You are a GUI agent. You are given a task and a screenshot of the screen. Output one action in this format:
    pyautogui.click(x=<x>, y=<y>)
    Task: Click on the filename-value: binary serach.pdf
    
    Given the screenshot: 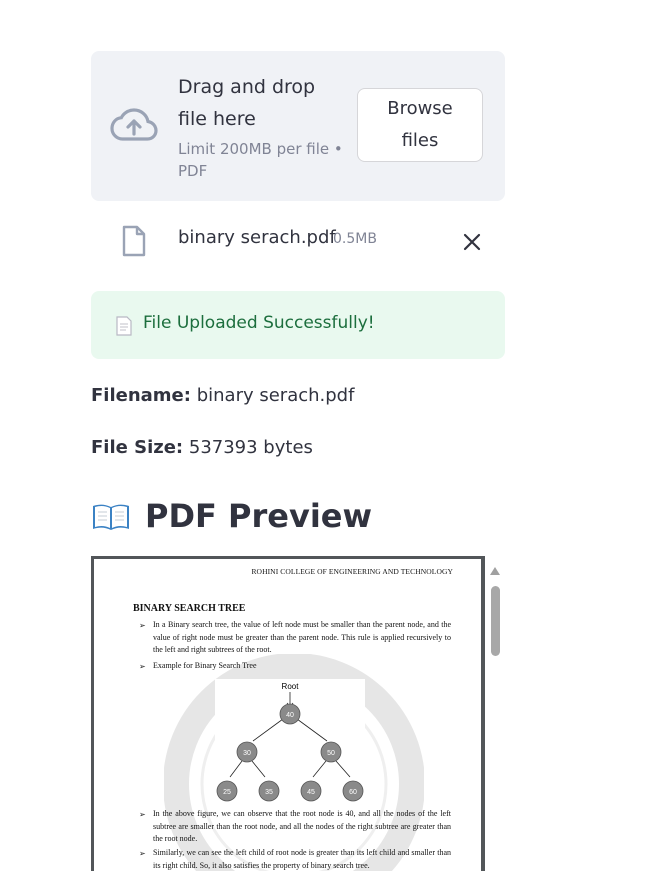 What is the action you would take?
    pyautogui.click(x=275, y=395)
    